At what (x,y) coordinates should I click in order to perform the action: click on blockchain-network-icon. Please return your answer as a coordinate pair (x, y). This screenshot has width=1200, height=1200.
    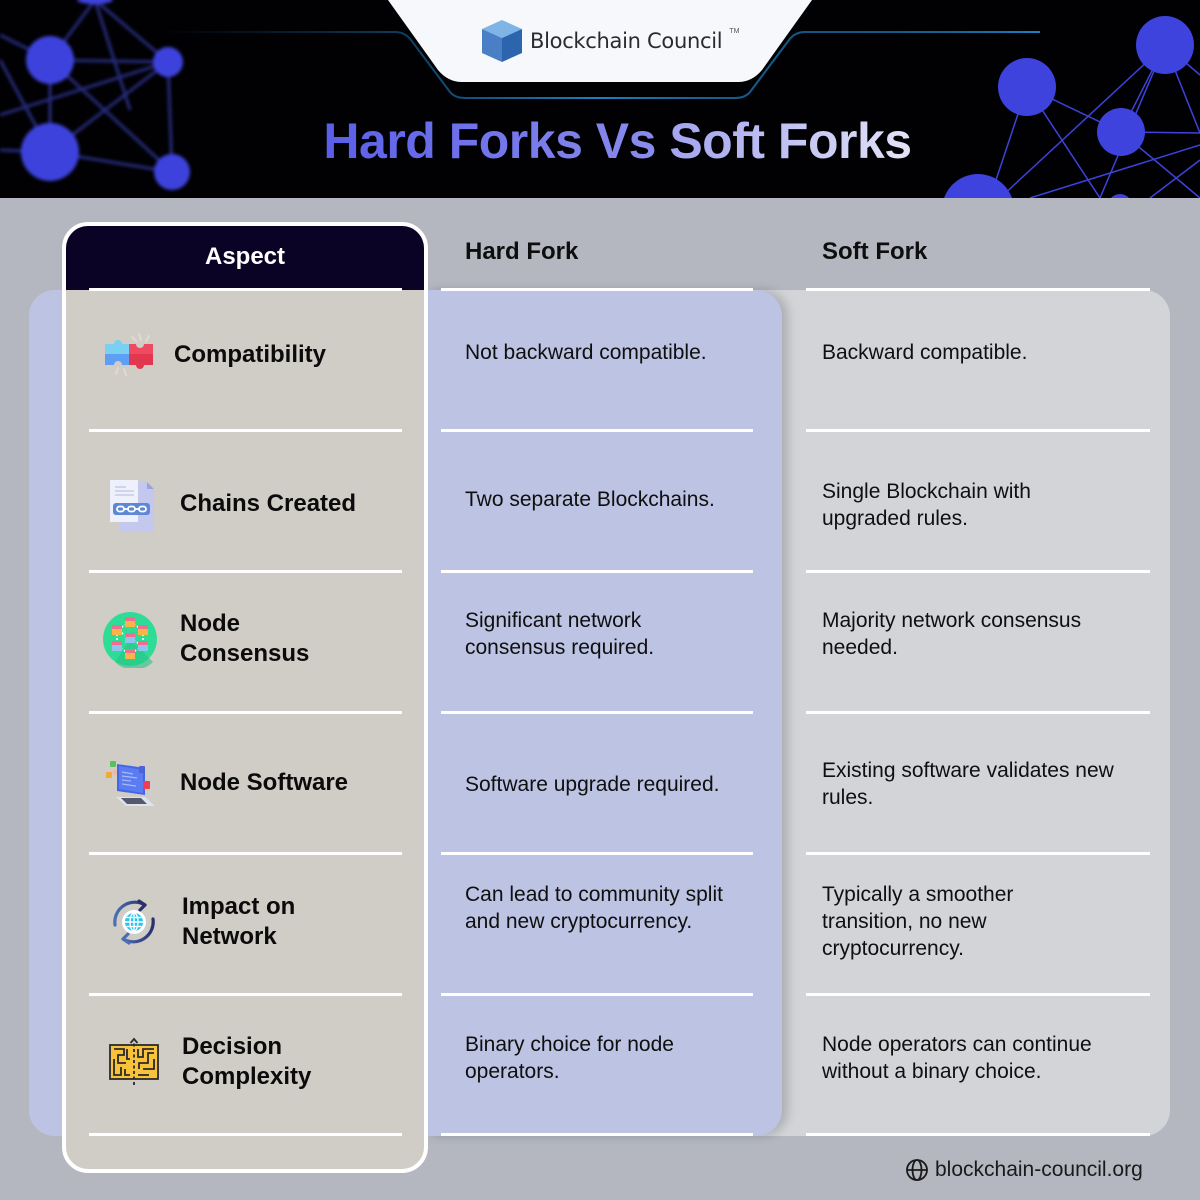
    Looking at the image, I should click on (130, 639).